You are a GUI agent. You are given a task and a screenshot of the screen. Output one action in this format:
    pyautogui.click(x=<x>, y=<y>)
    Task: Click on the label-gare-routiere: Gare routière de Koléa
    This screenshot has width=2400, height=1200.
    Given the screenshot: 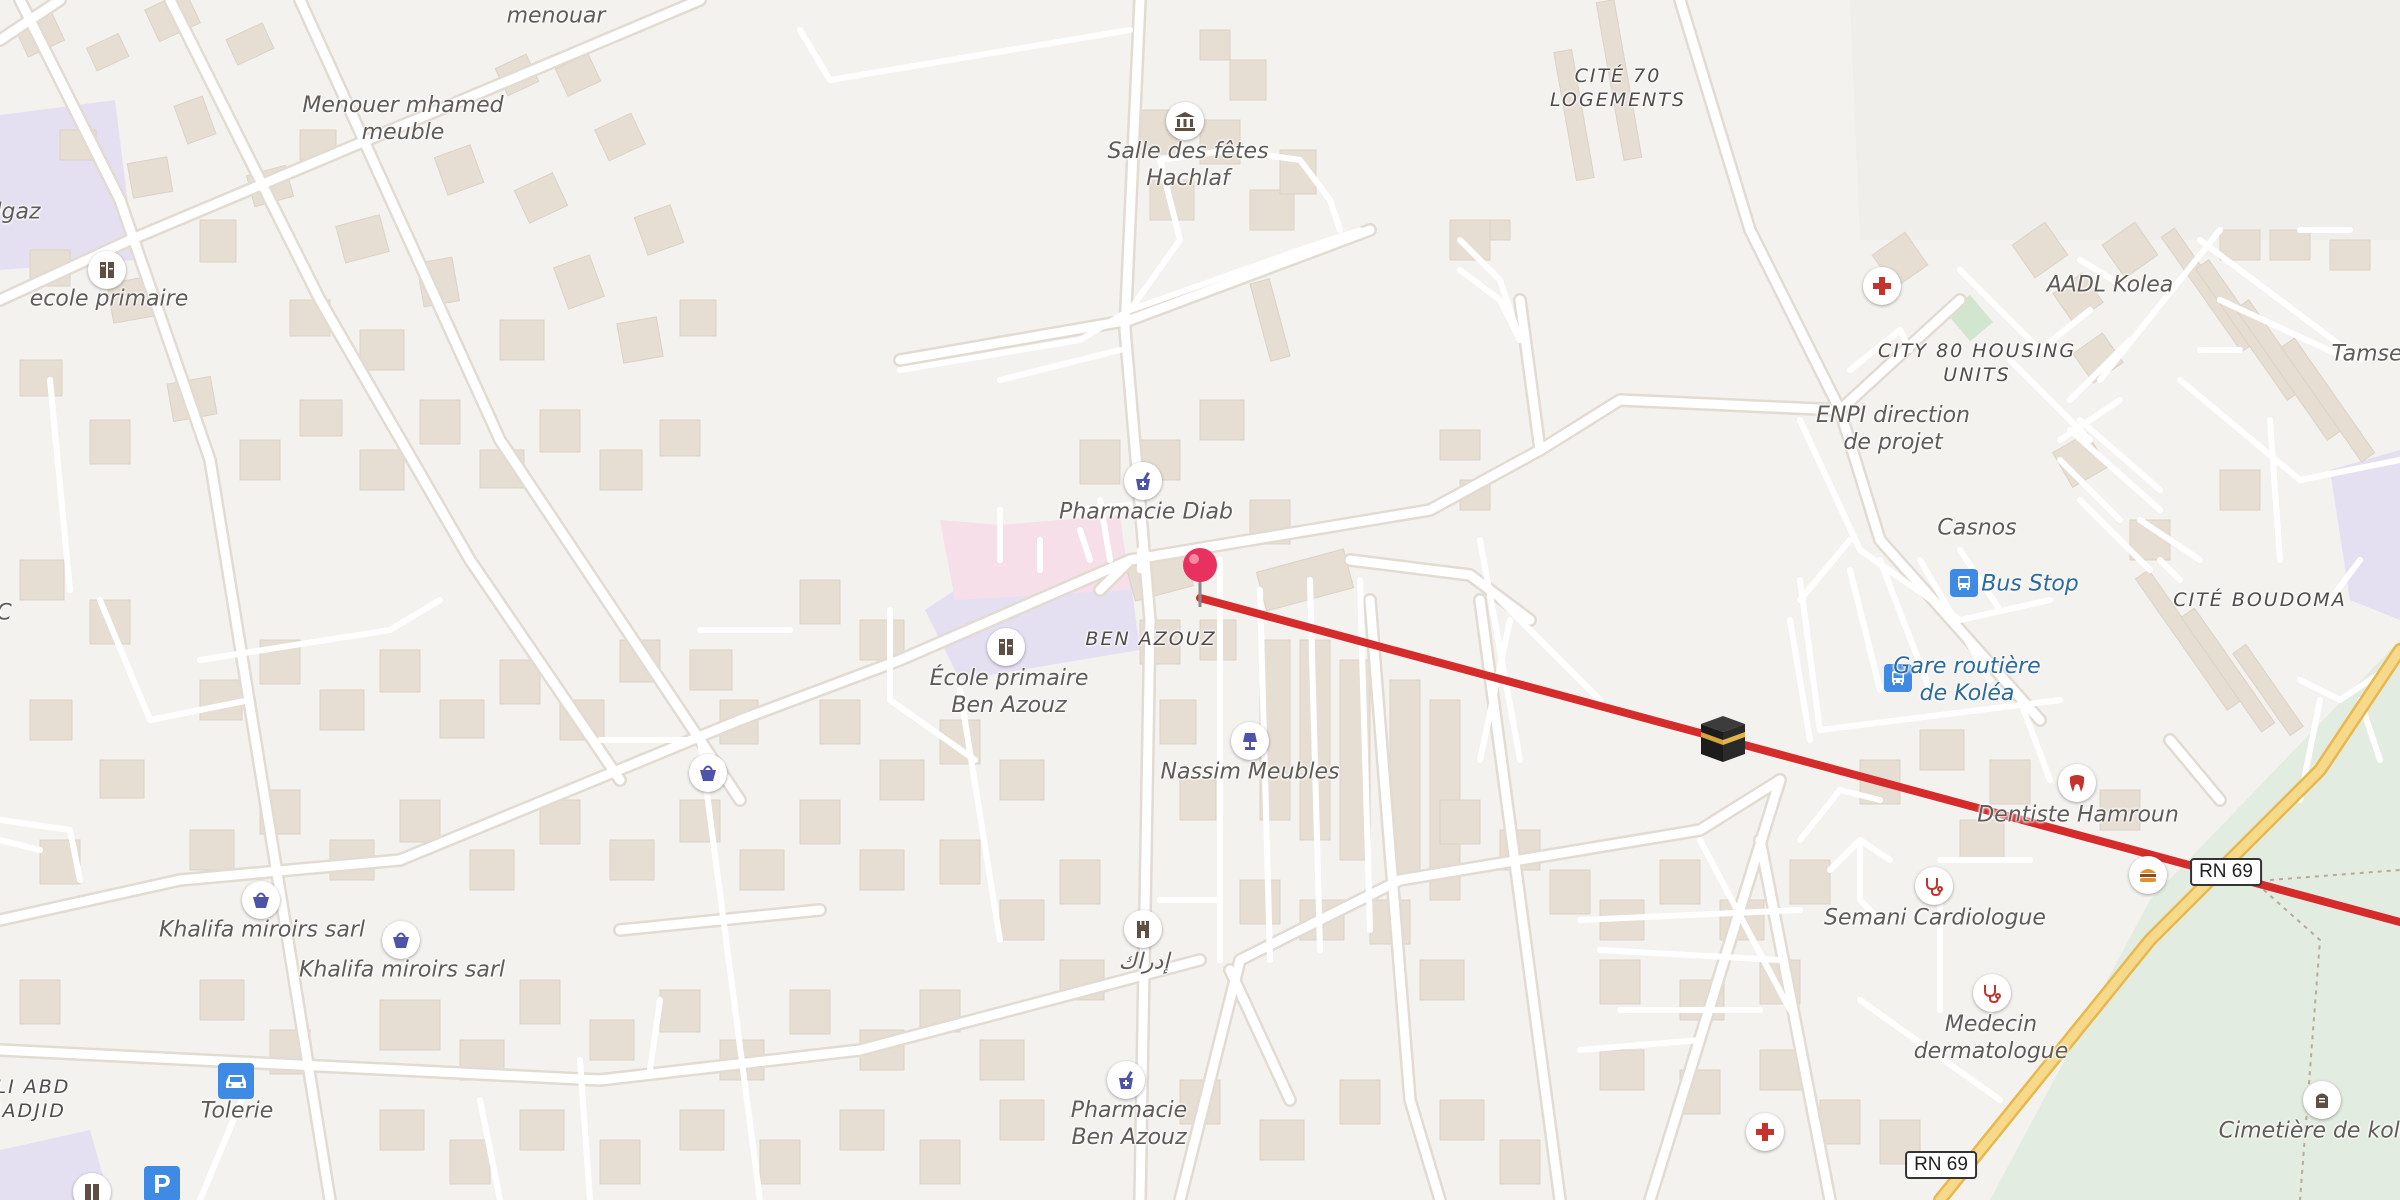 What is the action you would take?
    pyautogui.click(x=1967, y=680)
    